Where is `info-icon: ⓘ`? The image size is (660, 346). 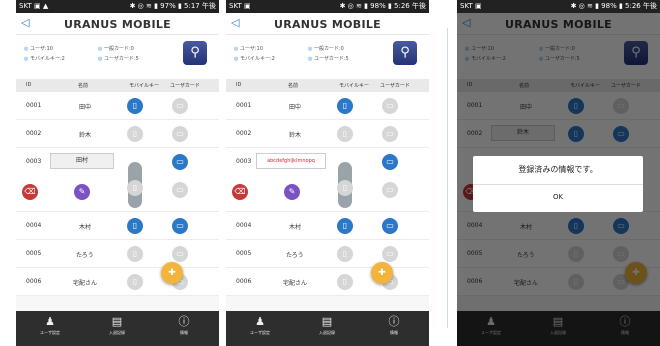 info-icon: ⓘ is located at coordinates (184, 321).